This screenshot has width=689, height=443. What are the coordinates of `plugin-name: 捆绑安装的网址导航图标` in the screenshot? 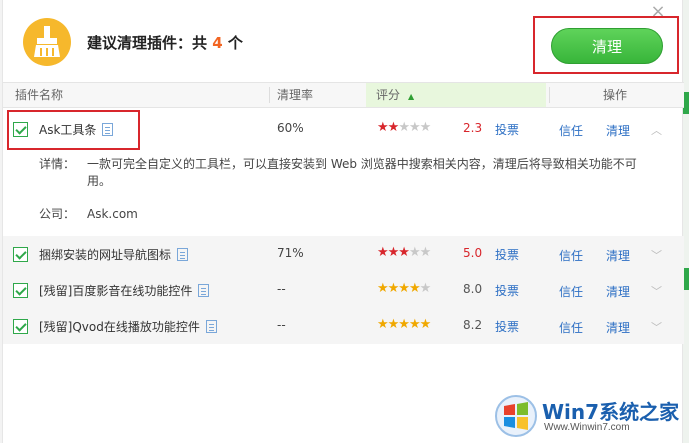 It's located at (114, 254).